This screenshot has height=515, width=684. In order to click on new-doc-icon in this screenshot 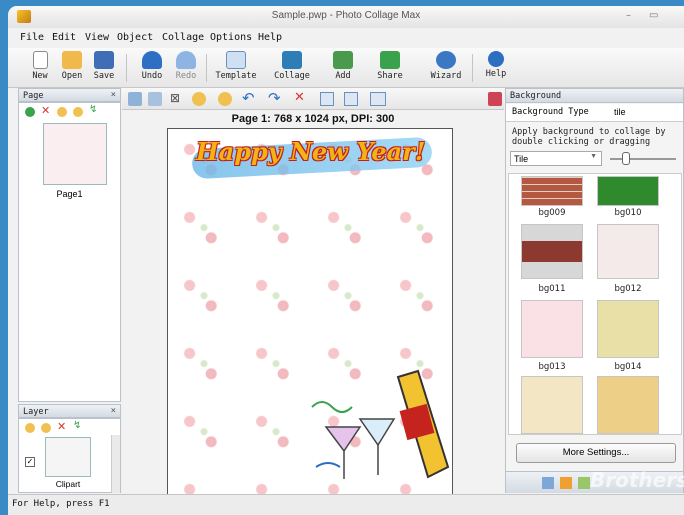, I will do `click(40, 60)`.